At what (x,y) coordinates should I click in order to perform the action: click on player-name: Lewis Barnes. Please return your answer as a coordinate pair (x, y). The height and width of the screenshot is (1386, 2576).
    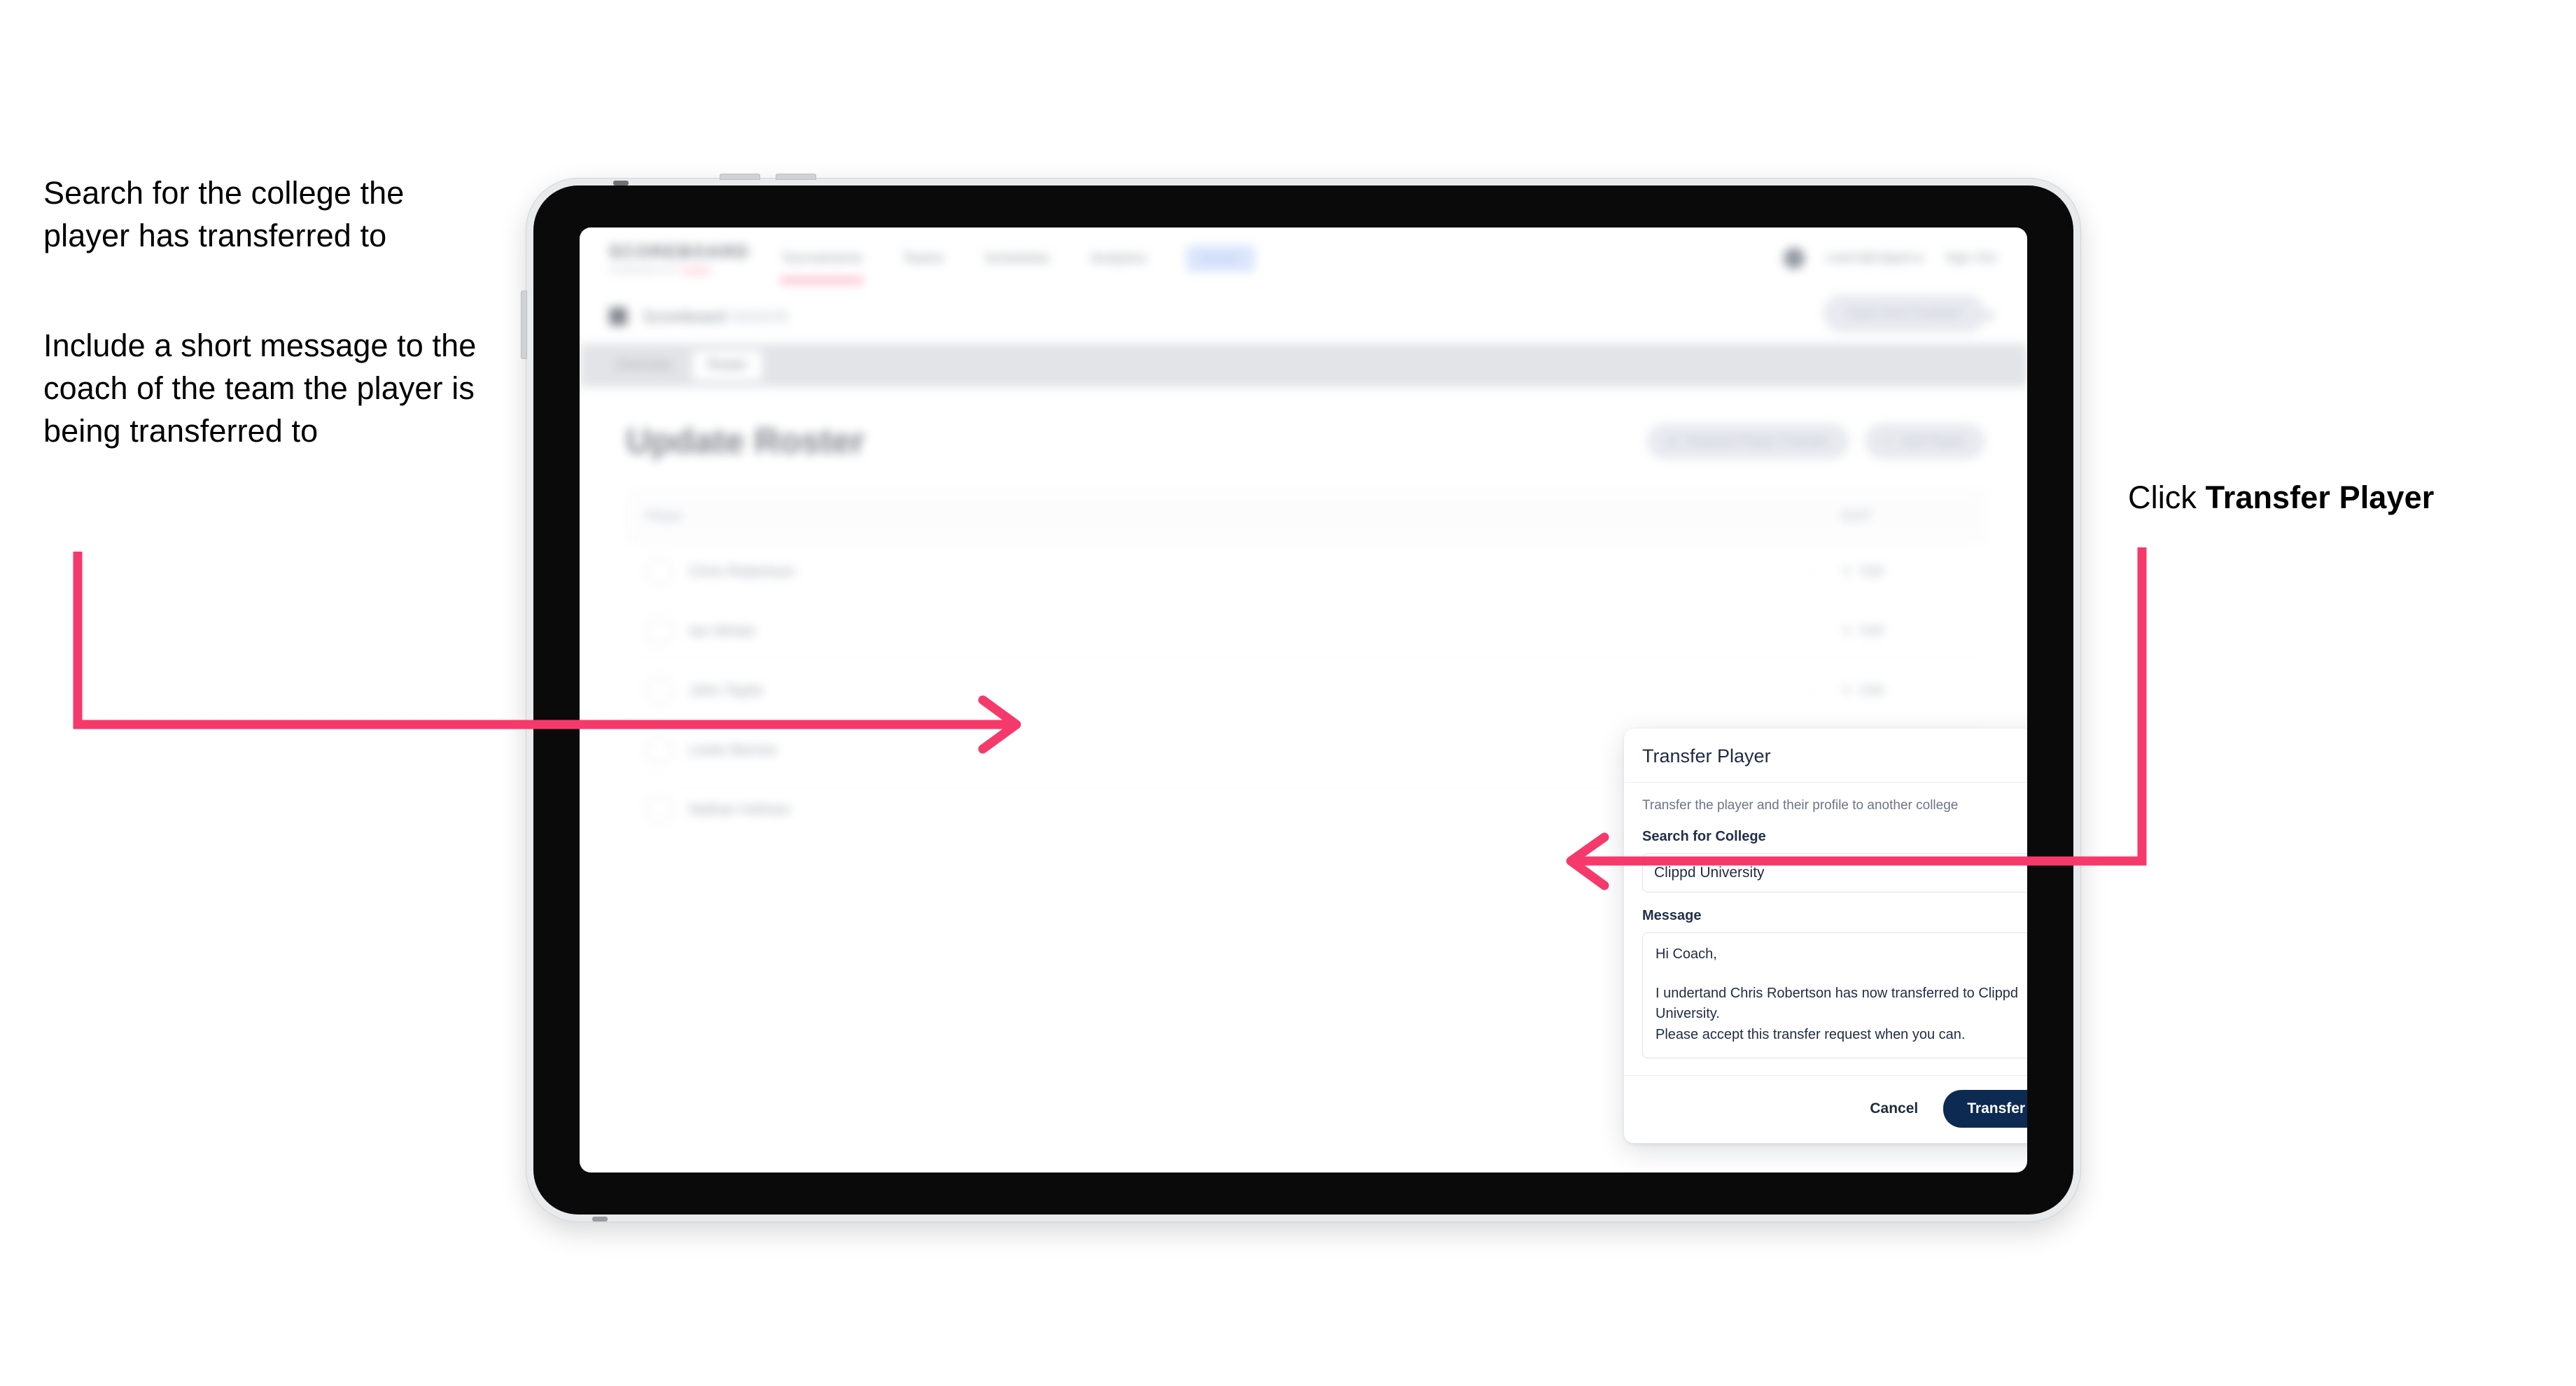
    Looking at the image, I should click on (733, 750).